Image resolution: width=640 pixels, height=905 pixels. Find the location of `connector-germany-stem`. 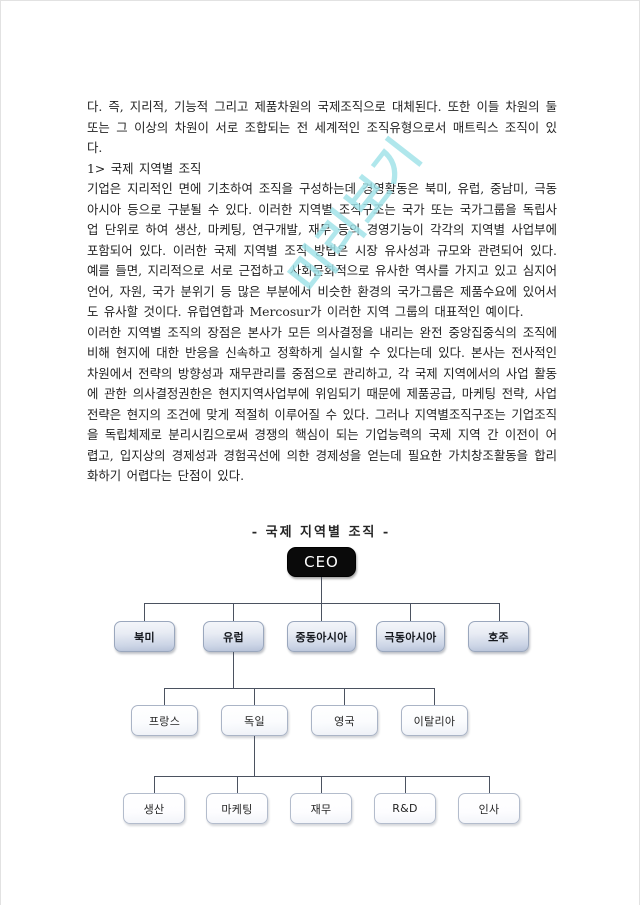

connector-germany-stem is located at coordinates (254, 756).